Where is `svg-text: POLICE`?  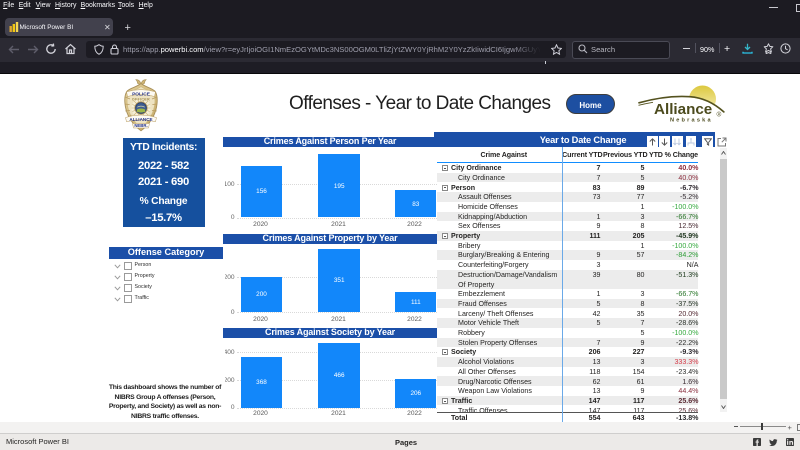 svg-text: POLICE is located at coordinates (141, 94).